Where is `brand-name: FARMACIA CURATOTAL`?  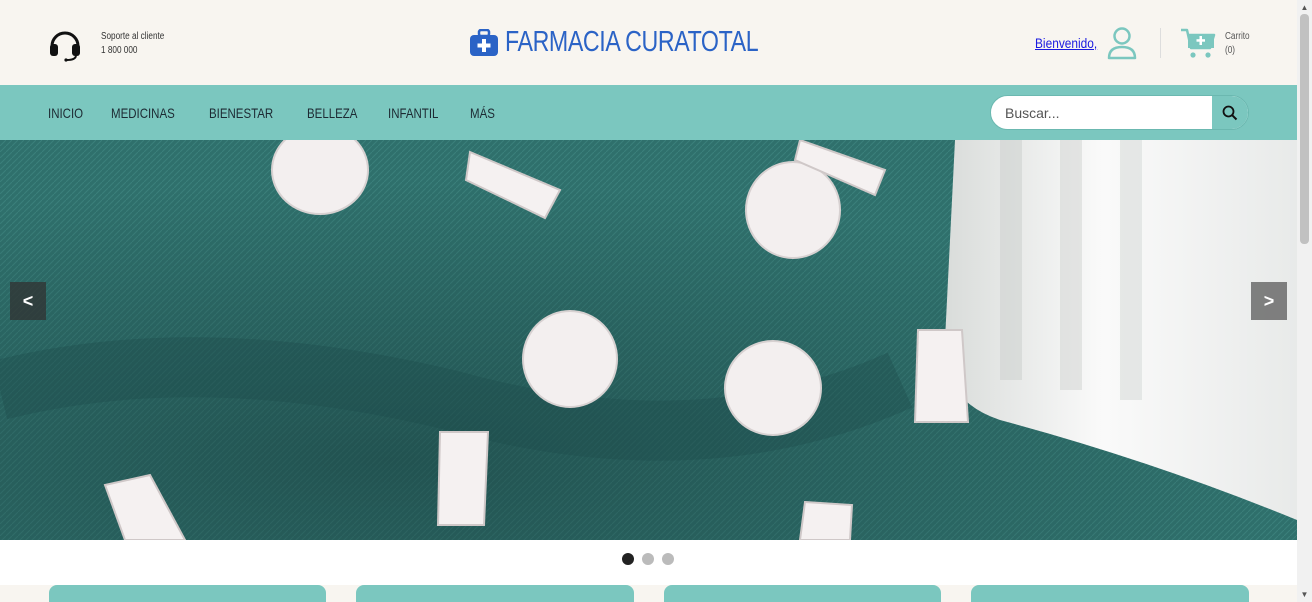 brand-name: FARMACIA CURATOTAL is located at coordinates (632, 42).